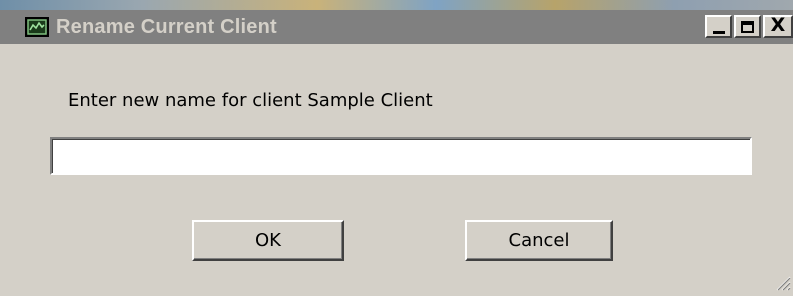 The image size is (793, 296). I want to click on close-button: X, so click(778, 26).